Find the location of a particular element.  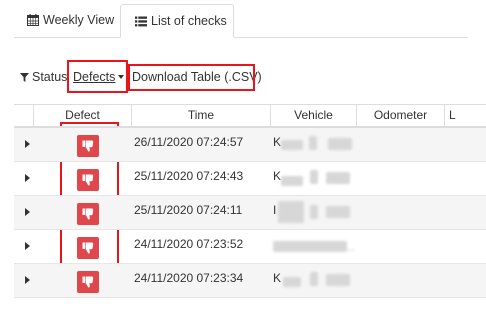

table-row: 24/11/2020 07:23:34 K is located at coordinates (250, 281).